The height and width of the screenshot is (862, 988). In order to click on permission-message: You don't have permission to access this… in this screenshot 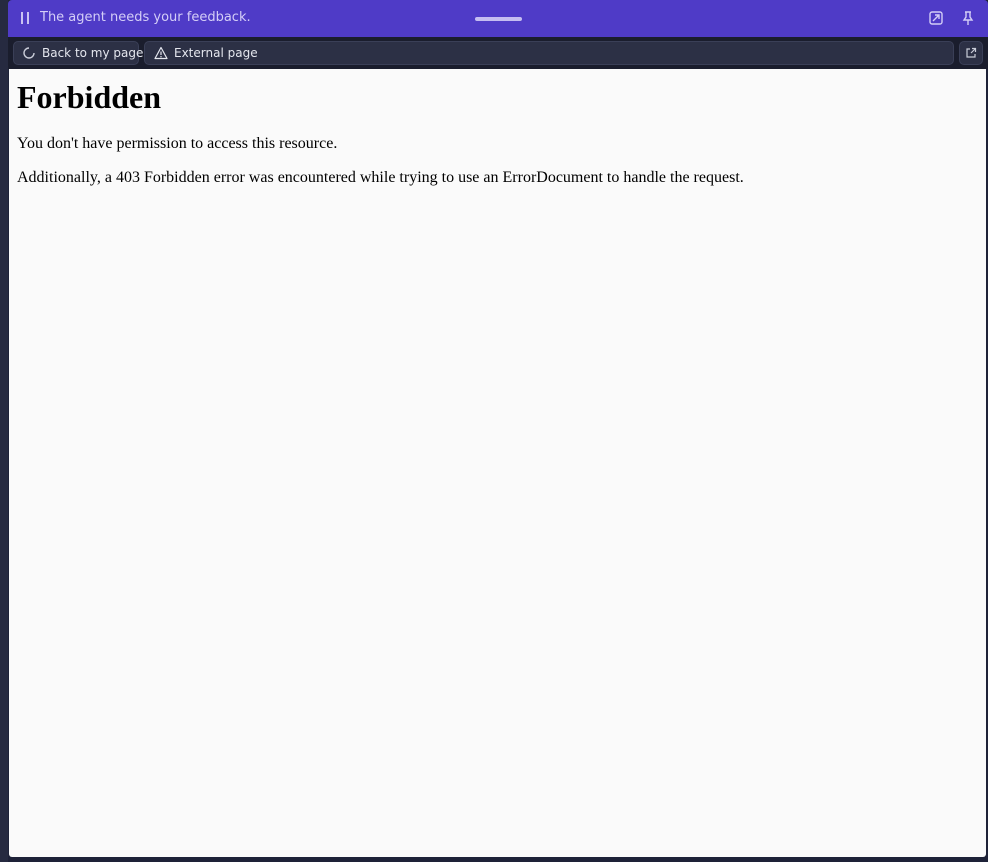, I will do `click(177, 143)`.